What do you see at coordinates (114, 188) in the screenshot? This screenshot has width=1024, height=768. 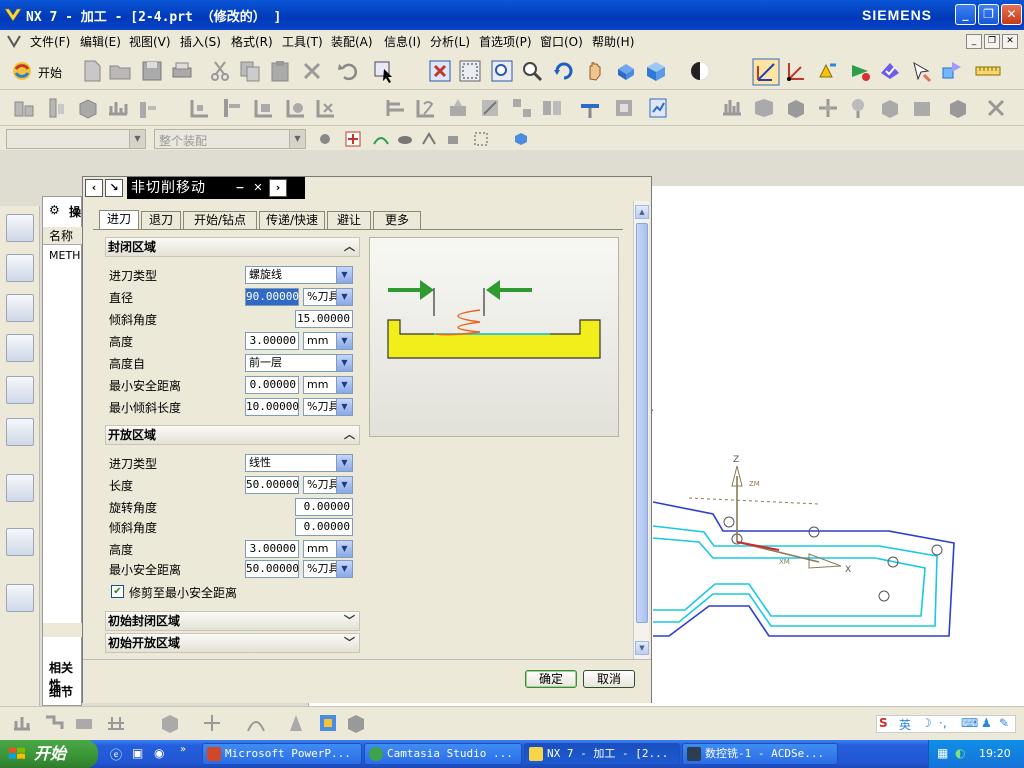 I see `dialog-reset-button: ↘` at bounding box center [114, 188].